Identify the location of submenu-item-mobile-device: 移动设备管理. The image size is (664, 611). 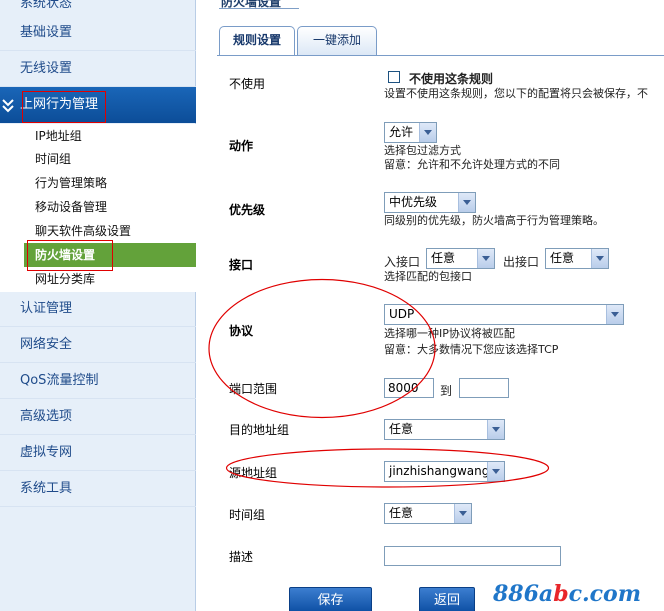
(98, 207).